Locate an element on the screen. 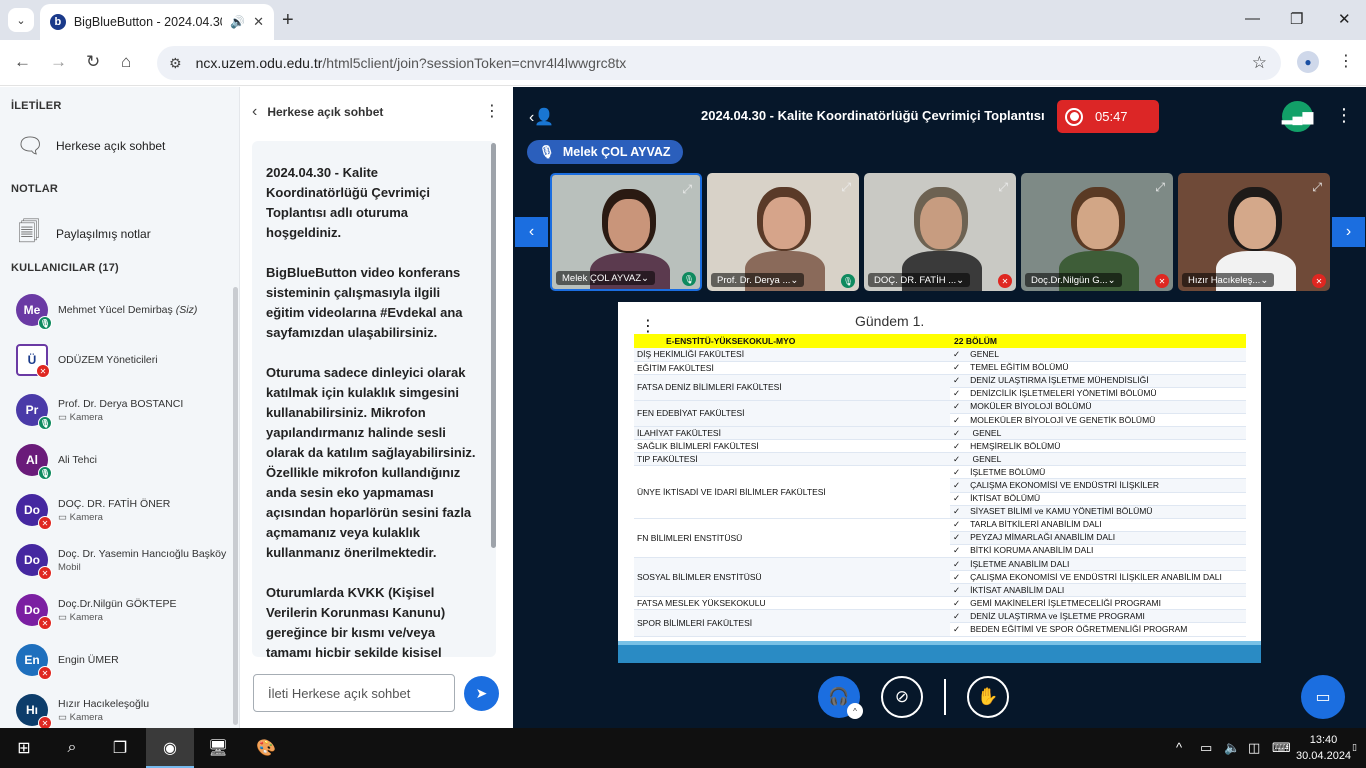 Image resolution: width=1366 pixels, height=768 pixels. toggle-userlist-icon: ‹👤 is located at coordinates (541, 117).